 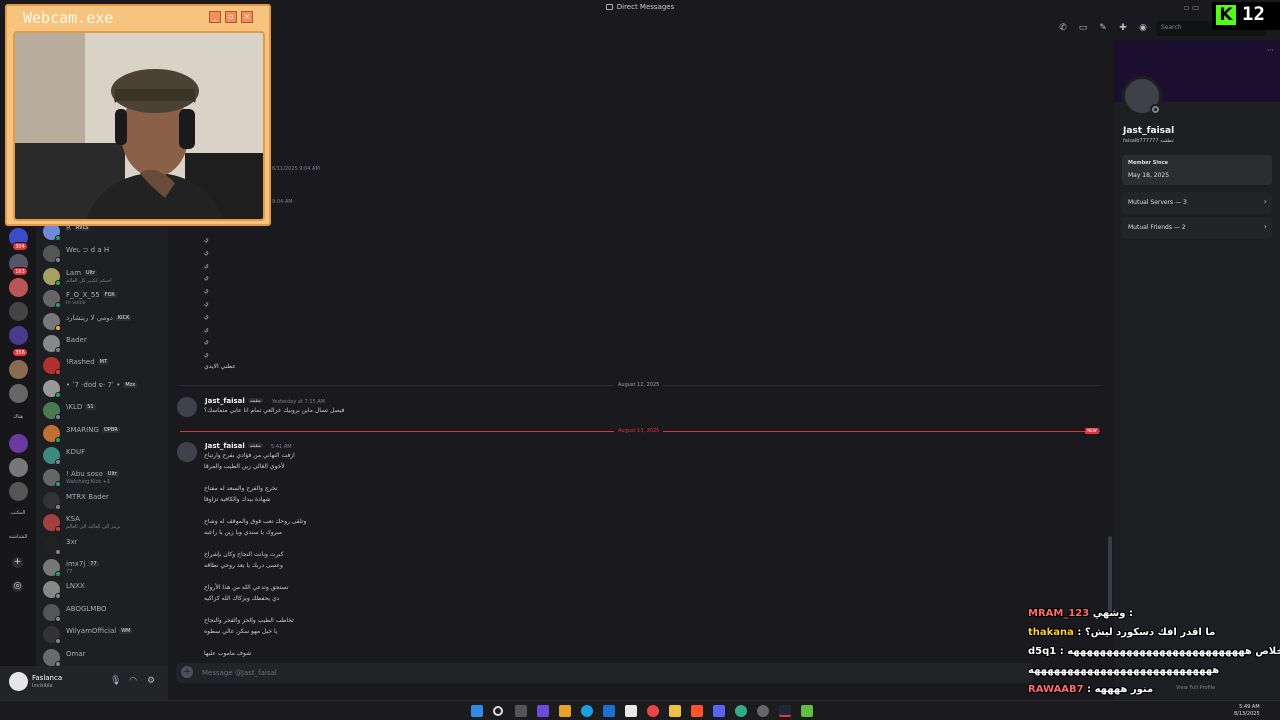 I want to click on steam-icon, so click(x=785, y=711).